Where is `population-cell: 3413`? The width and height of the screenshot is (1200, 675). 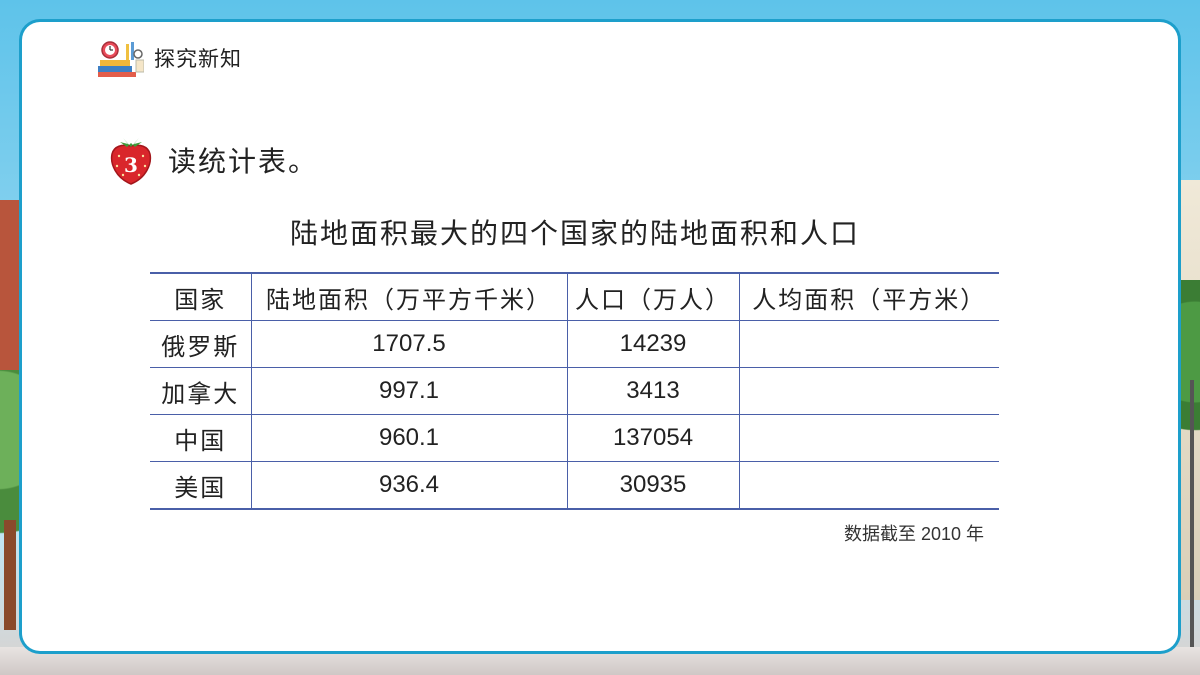
population-cell: 3413 is located at coordinates (653, 391).